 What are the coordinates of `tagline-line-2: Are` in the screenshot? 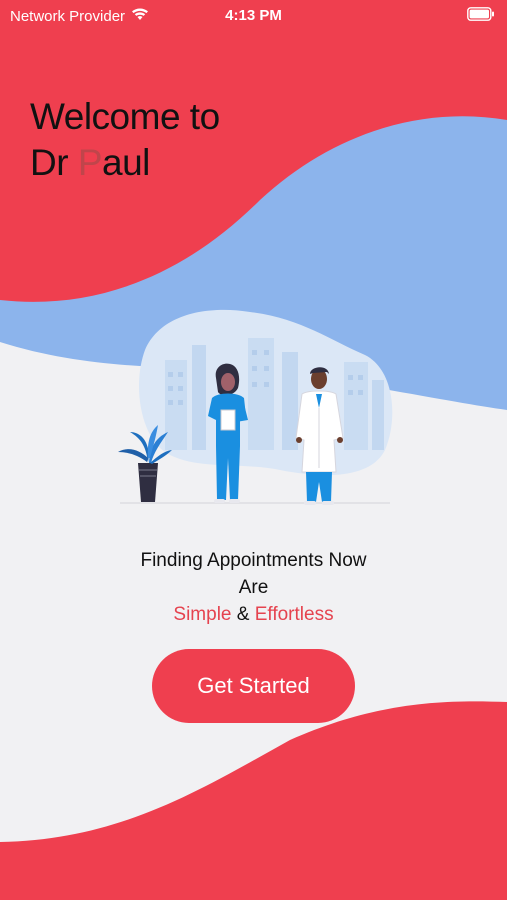 It's located at (253, 587).